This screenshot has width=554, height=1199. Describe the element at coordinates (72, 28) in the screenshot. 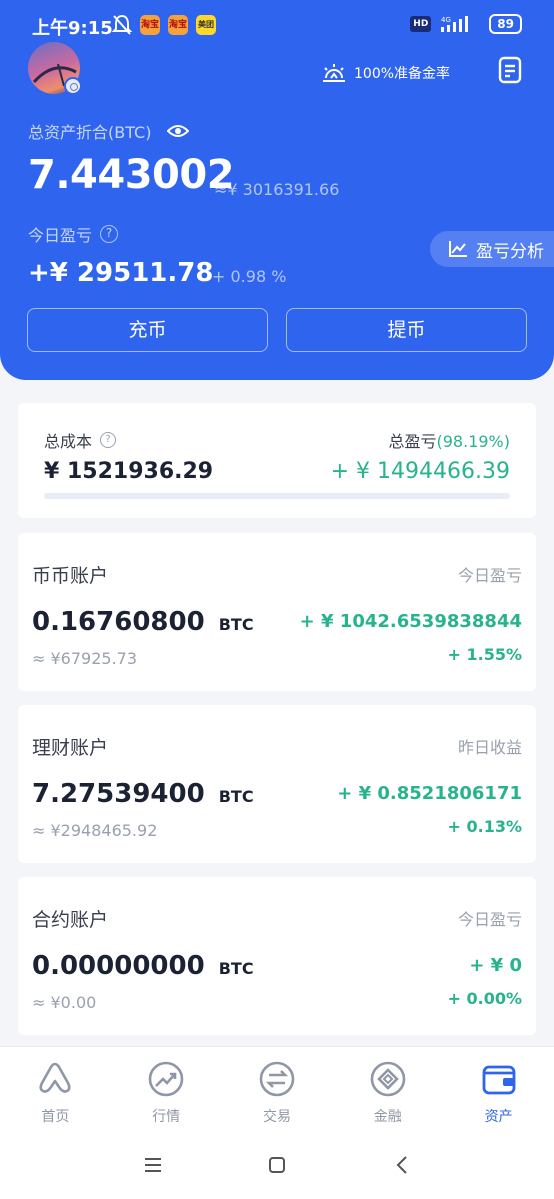

I see `status-time: 上午9:15` at that location.